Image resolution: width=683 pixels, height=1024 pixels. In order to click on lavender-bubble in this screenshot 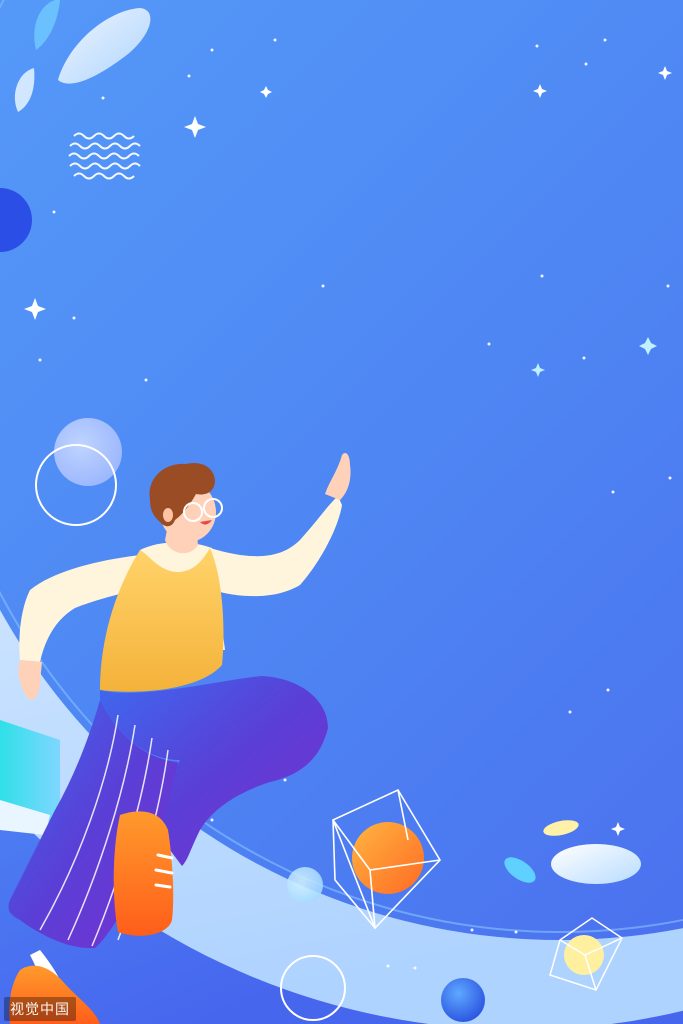, I will do `click(88, 452)`.